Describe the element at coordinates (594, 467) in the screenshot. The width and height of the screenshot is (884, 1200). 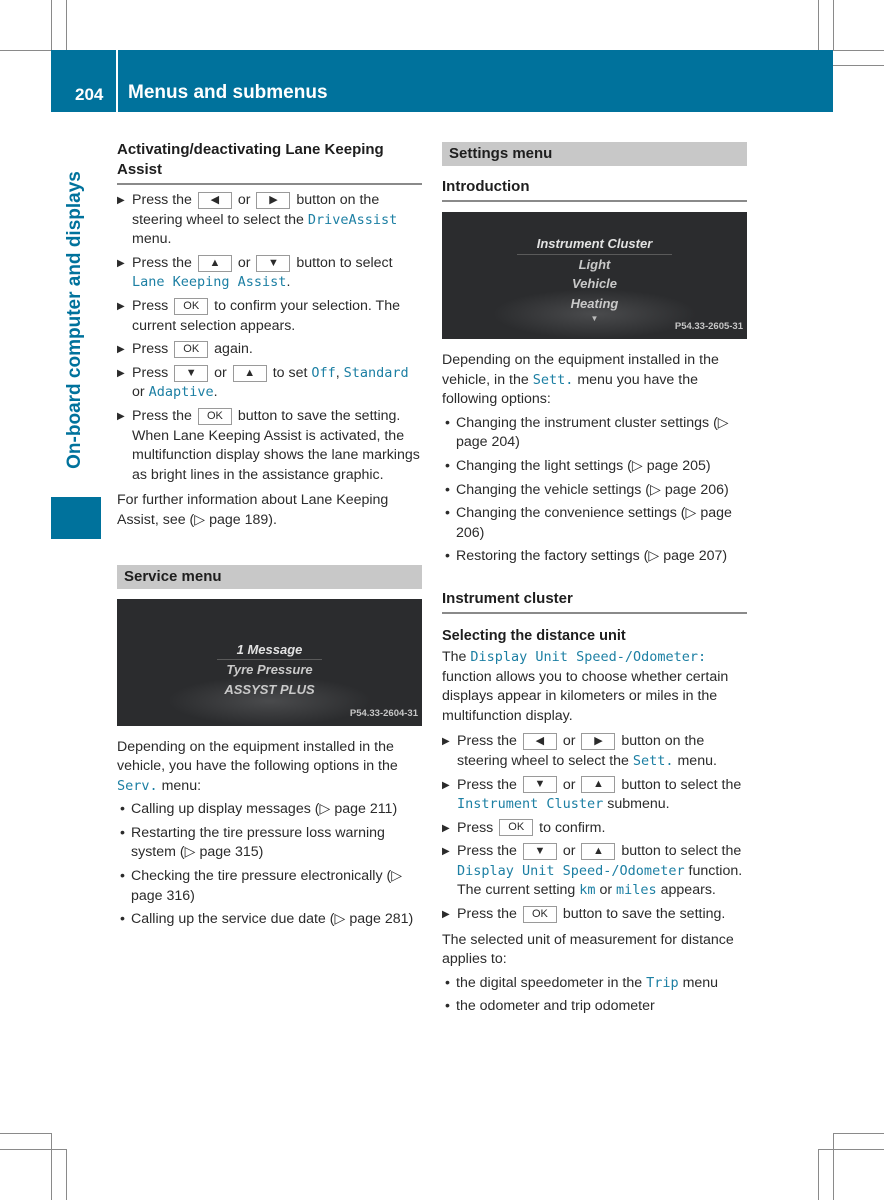
I see `list-item: Changing the light settings (▷ page 205)` at that location.